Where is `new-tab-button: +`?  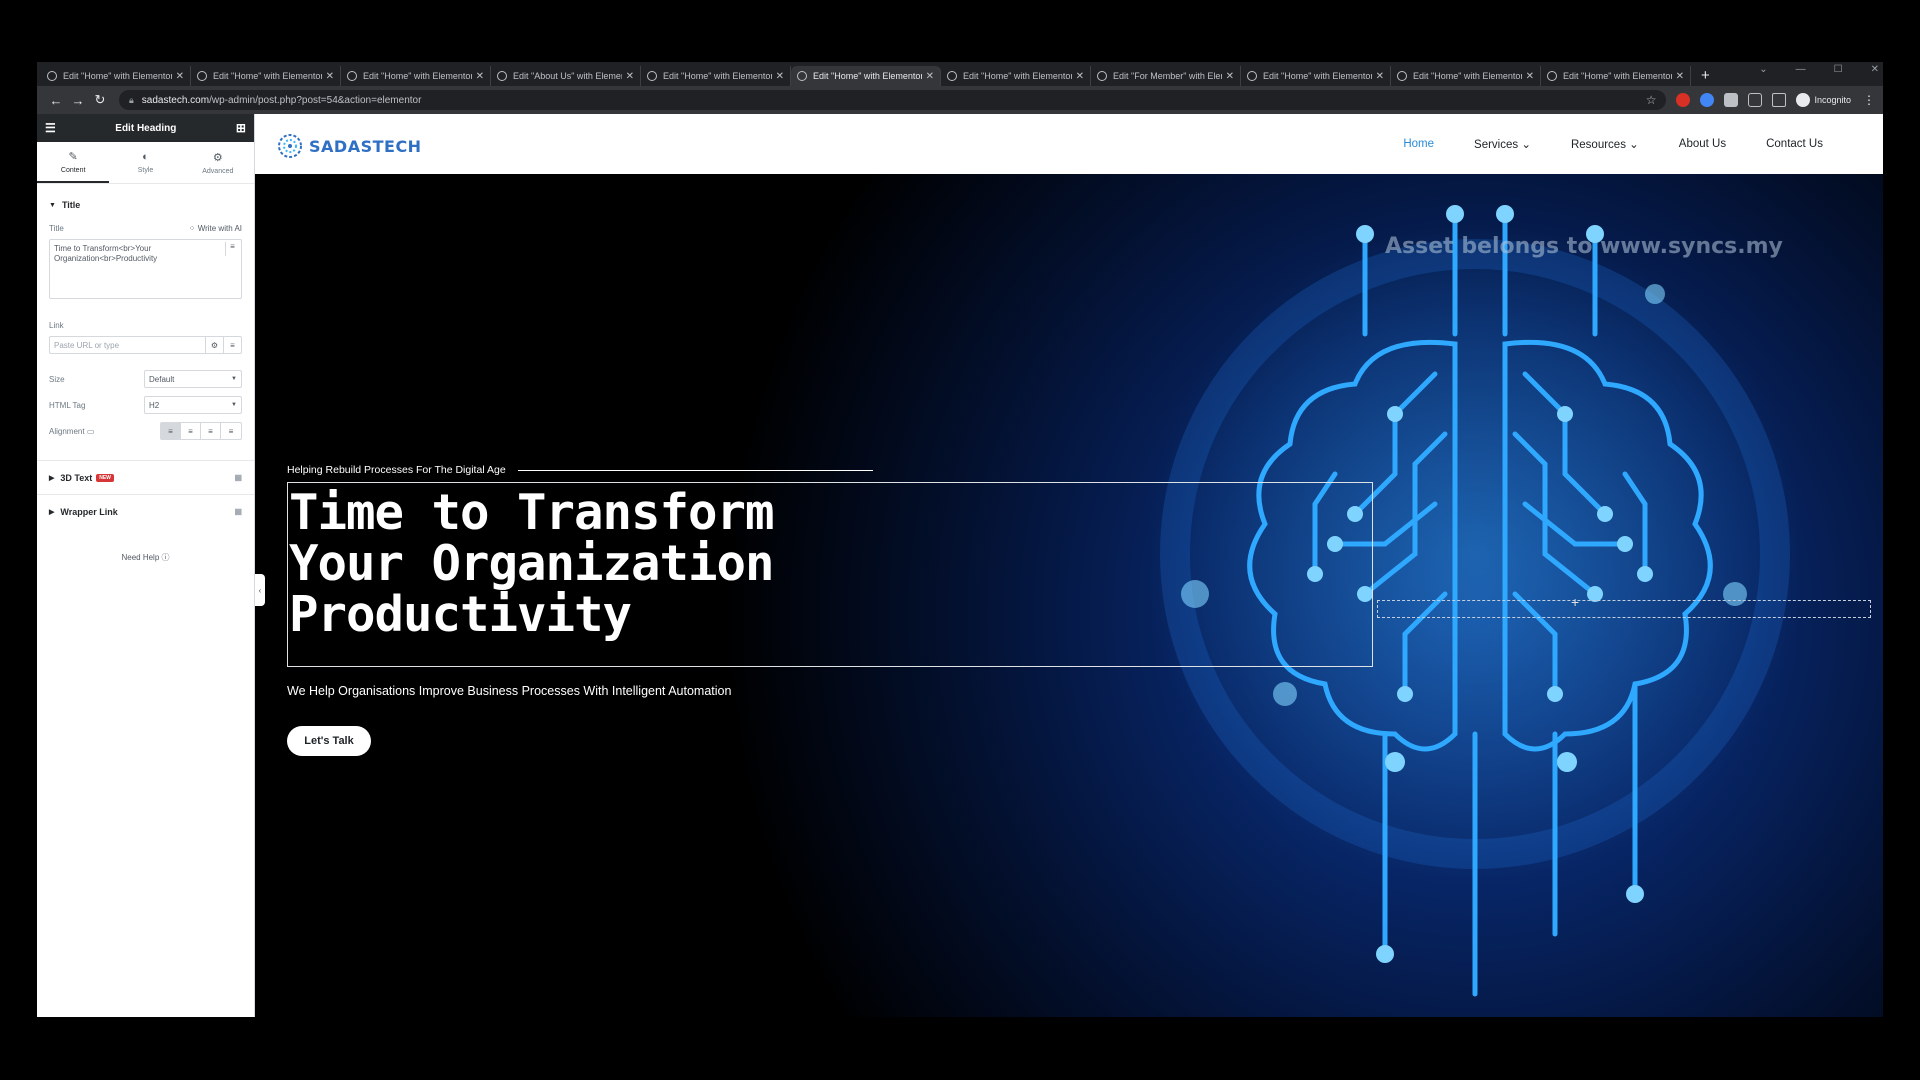
new-tab-button: + is located at coordinates (1705, 76).